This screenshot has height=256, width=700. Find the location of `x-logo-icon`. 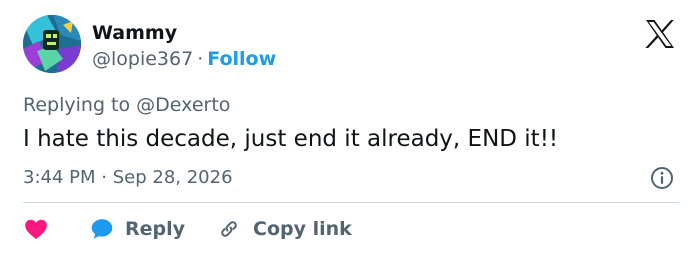

x-logo-icon is located at coordinates (660, 34).